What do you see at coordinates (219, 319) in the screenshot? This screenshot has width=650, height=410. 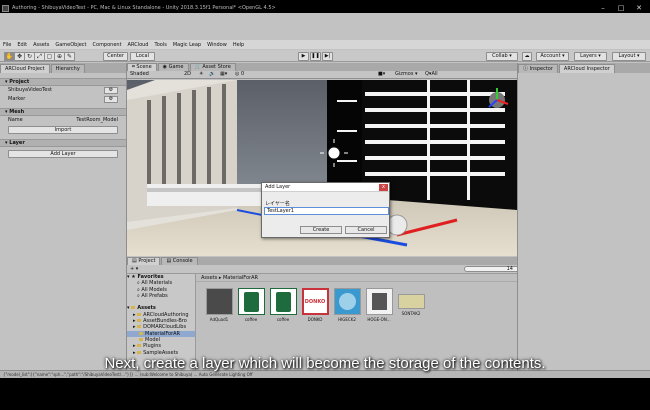 I see `asset-label: AdQuad1` at bounding box center [219, 319].